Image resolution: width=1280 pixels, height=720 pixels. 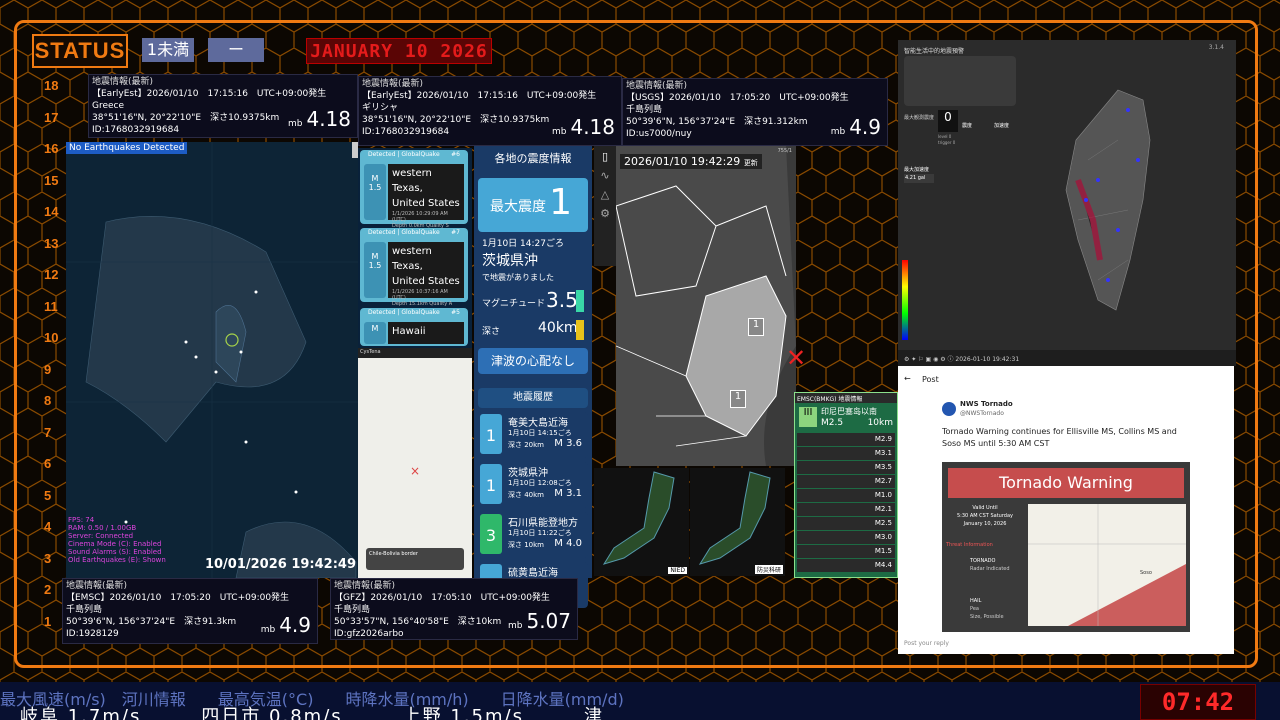 I want to click on emsc-row: M3.1, so click(x=846, y=453).